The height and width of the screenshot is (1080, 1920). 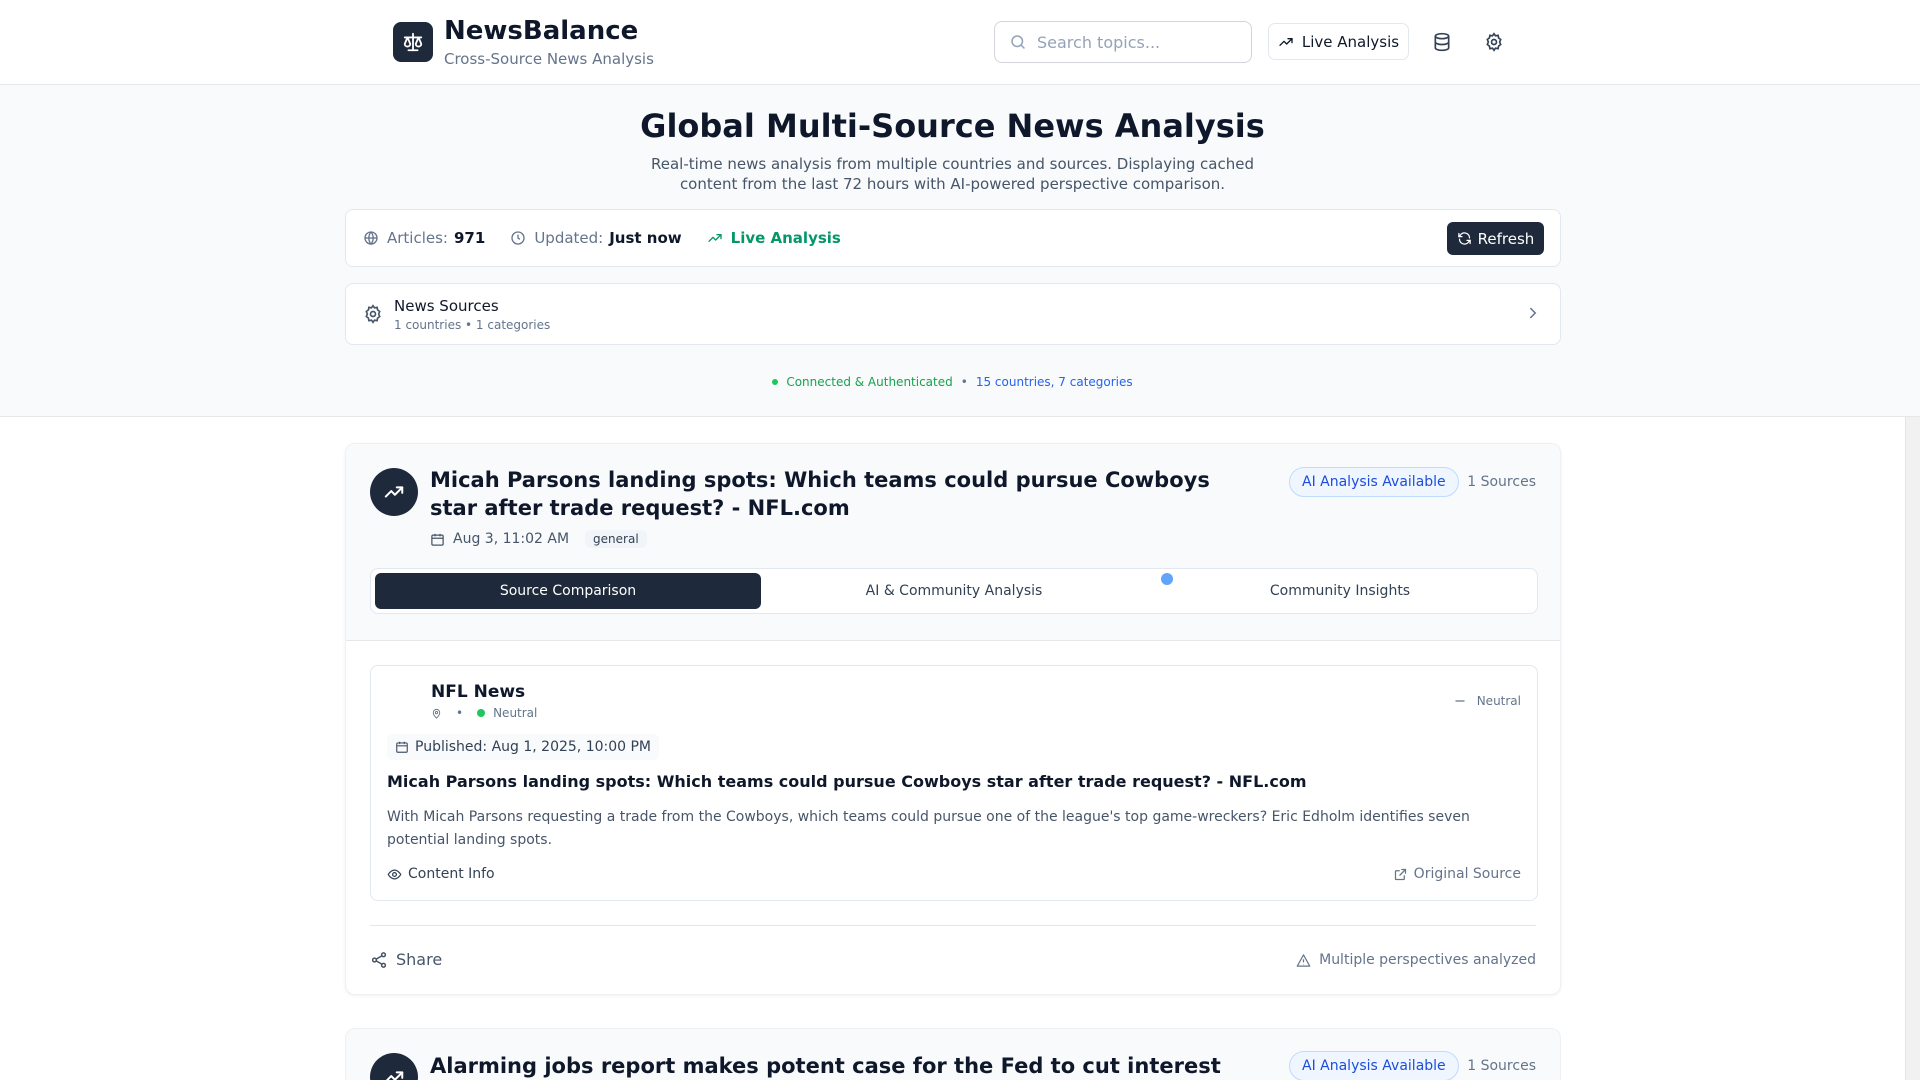 What do you see at coordinates (568, 591) in the screenshot?
I see `tab-source-comparison: Source Comparison` at bounding box center [568, 591].